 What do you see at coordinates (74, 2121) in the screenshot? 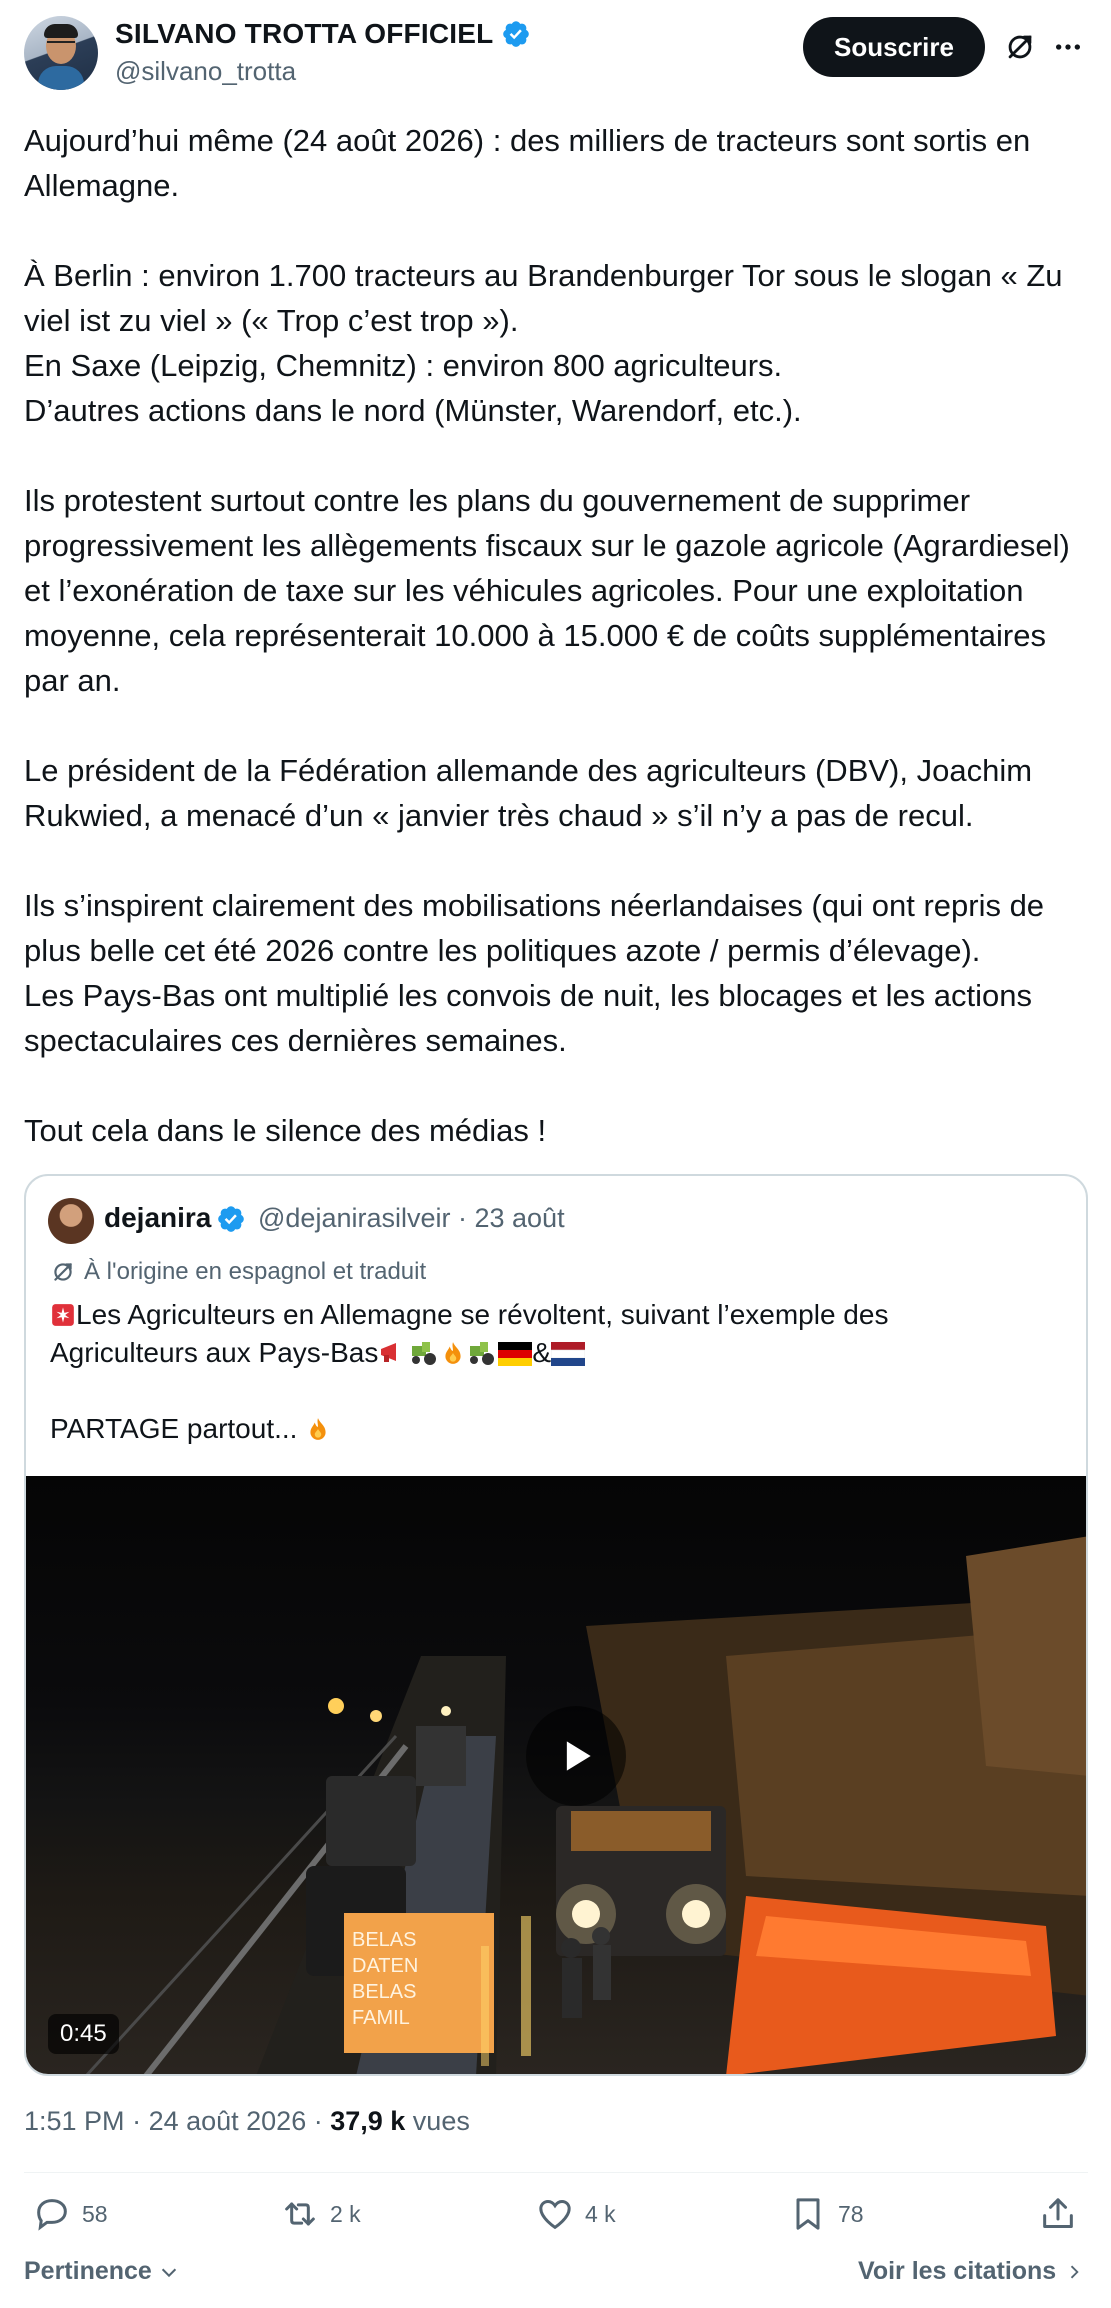
I see `post-time: 1:51 PM` at bounding box center [74, 2121].